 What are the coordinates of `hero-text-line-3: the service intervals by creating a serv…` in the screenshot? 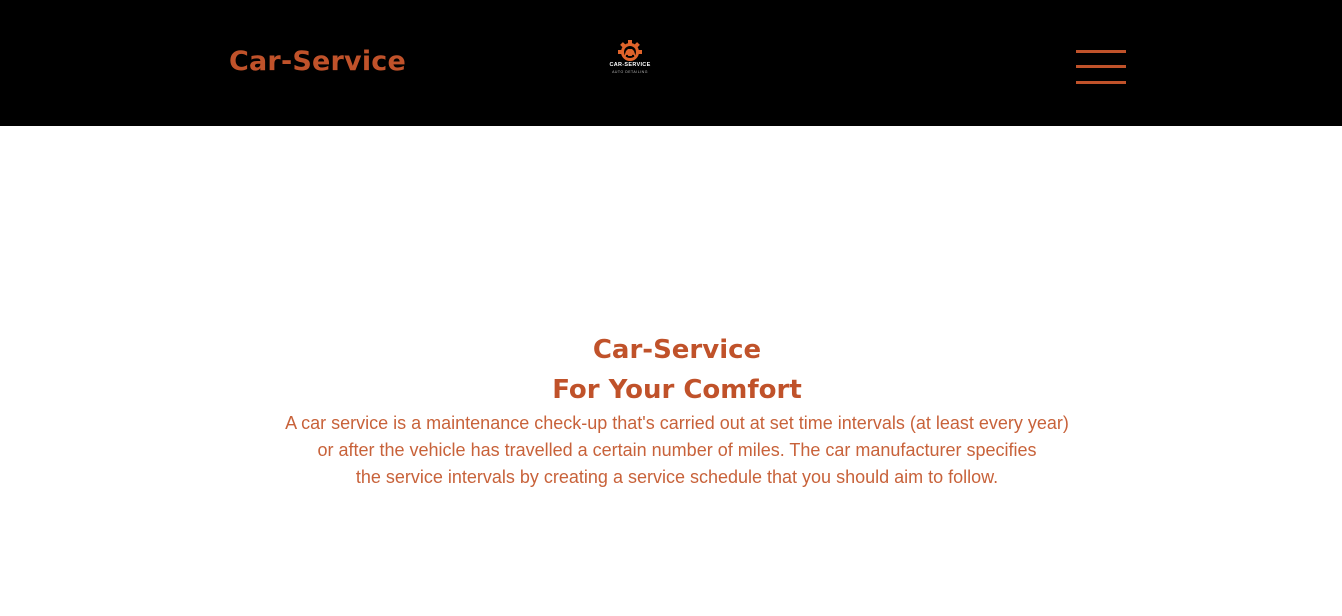 It's located at (677, 477).